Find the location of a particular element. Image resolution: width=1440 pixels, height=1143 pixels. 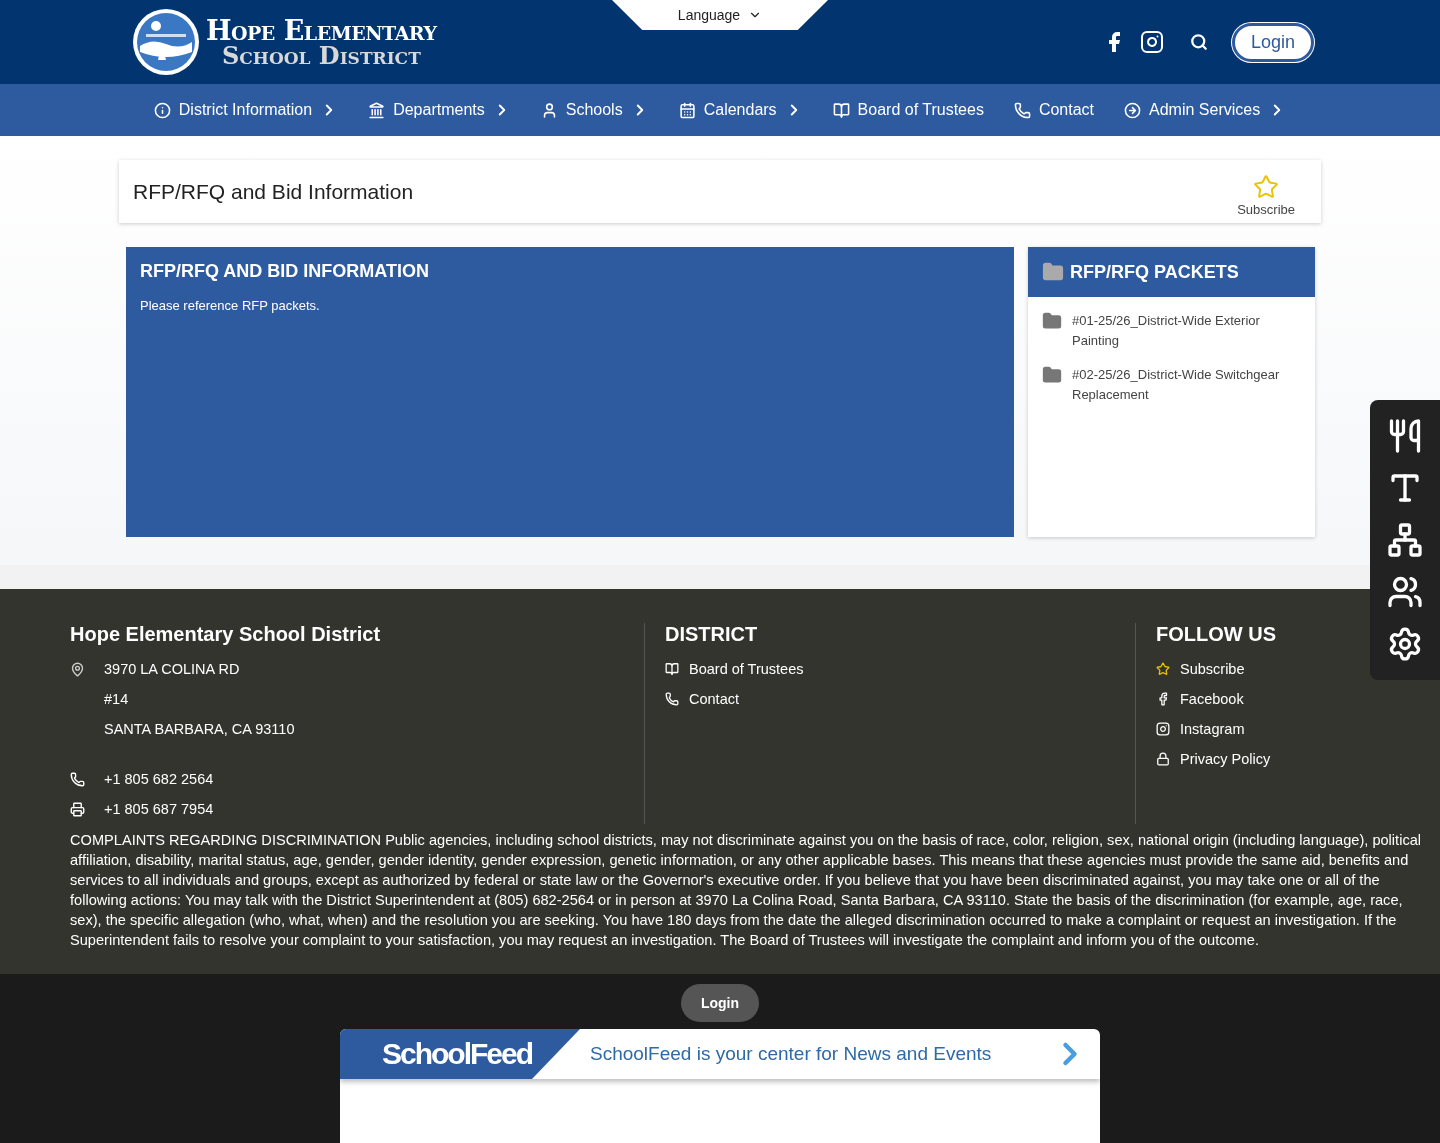

address-line: 3970 LA COLINA RD is located at coordinates (172, 669).